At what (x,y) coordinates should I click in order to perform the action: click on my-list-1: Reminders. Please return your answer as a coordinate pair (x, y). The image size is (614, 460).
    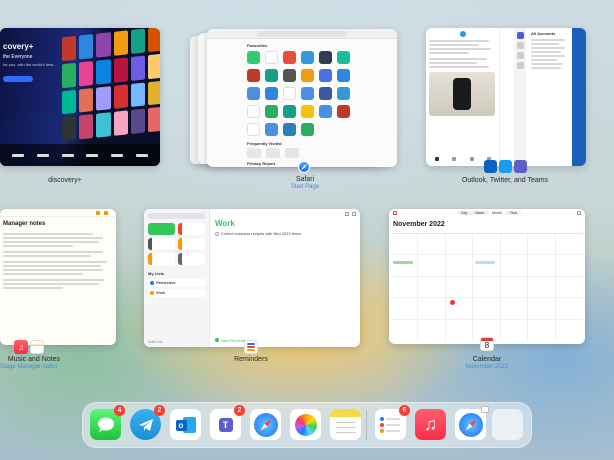
    Looking at the image, I should click on (176, 283).